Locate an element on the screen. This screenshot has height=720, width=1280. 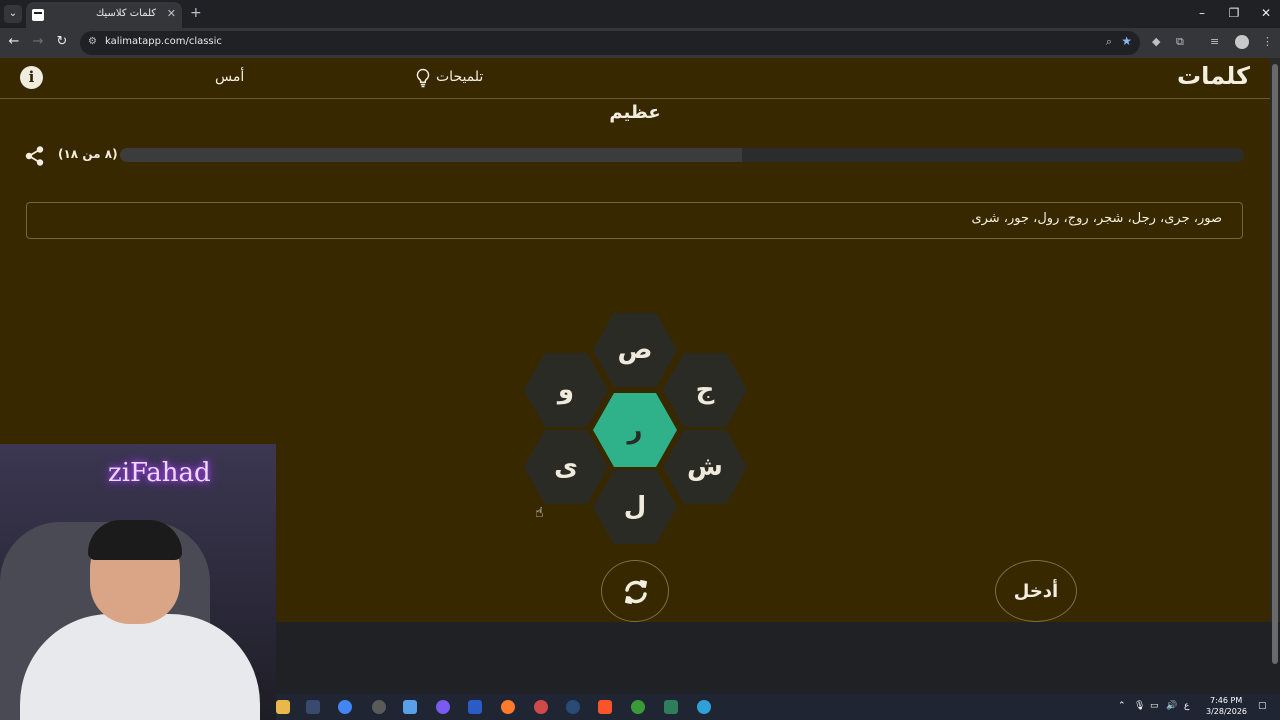
info-icon: i is located at coordinates (31, 77).